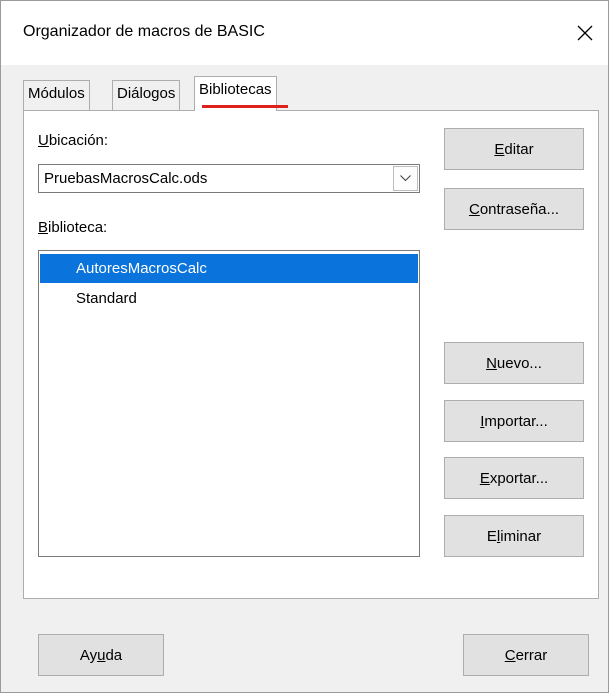  Describe the element at coordinates (514, 149) in the screenshot. I see `edit-button: Editar` at that location.